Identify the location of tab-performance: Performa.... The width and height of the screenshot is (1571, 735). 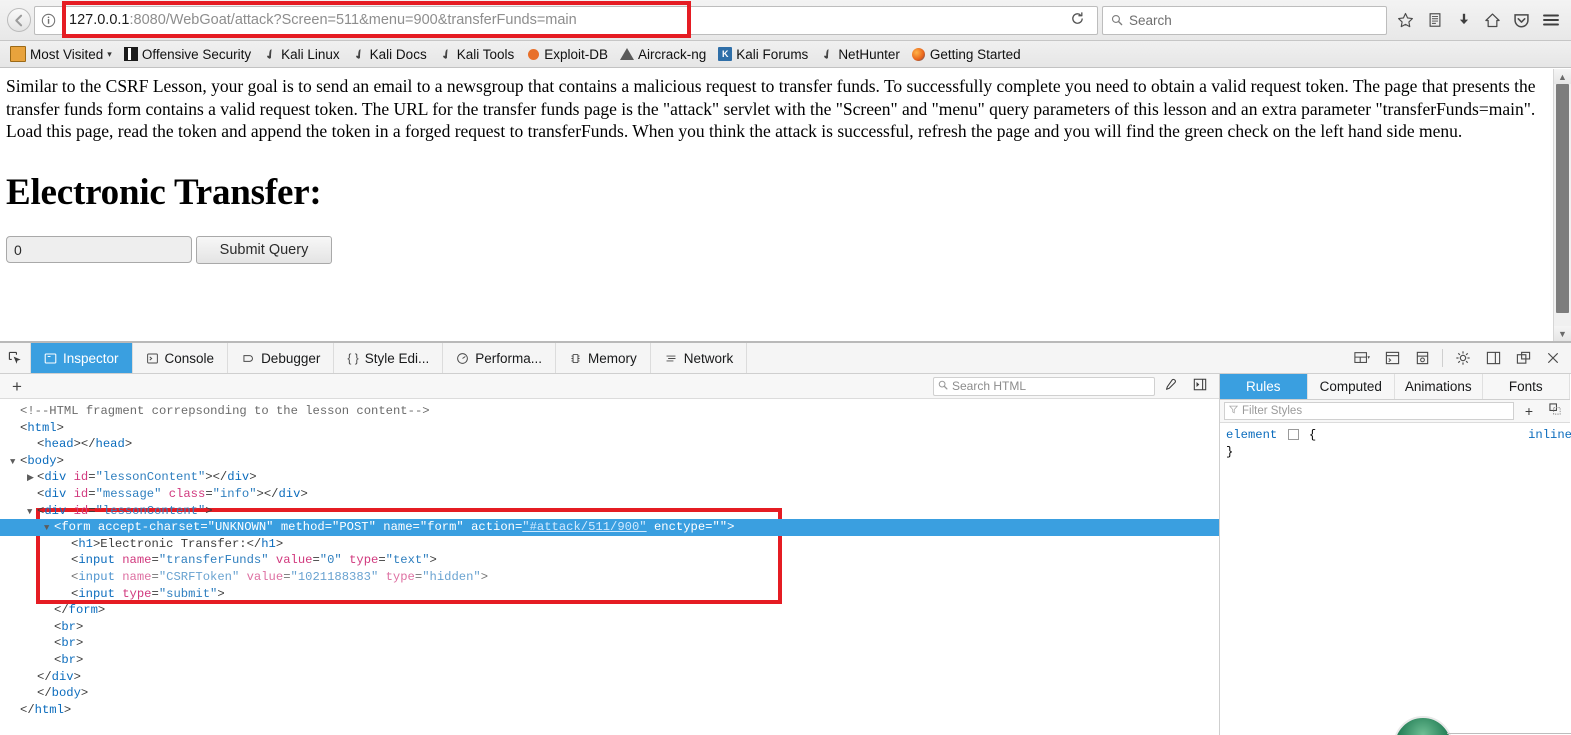
(500, 358).